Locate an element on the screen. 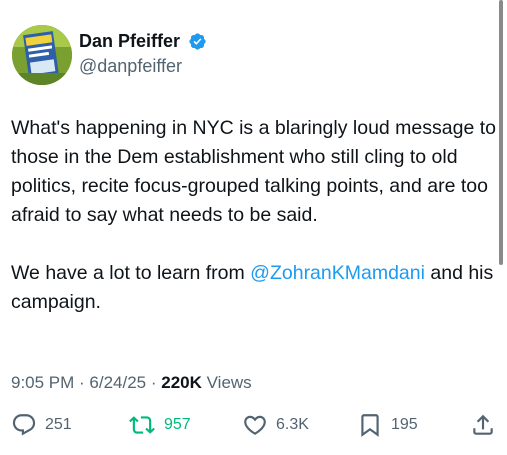 This screenshot has height=455, width=507. bookmark-count: 195 is located at coordinates (404, 424).